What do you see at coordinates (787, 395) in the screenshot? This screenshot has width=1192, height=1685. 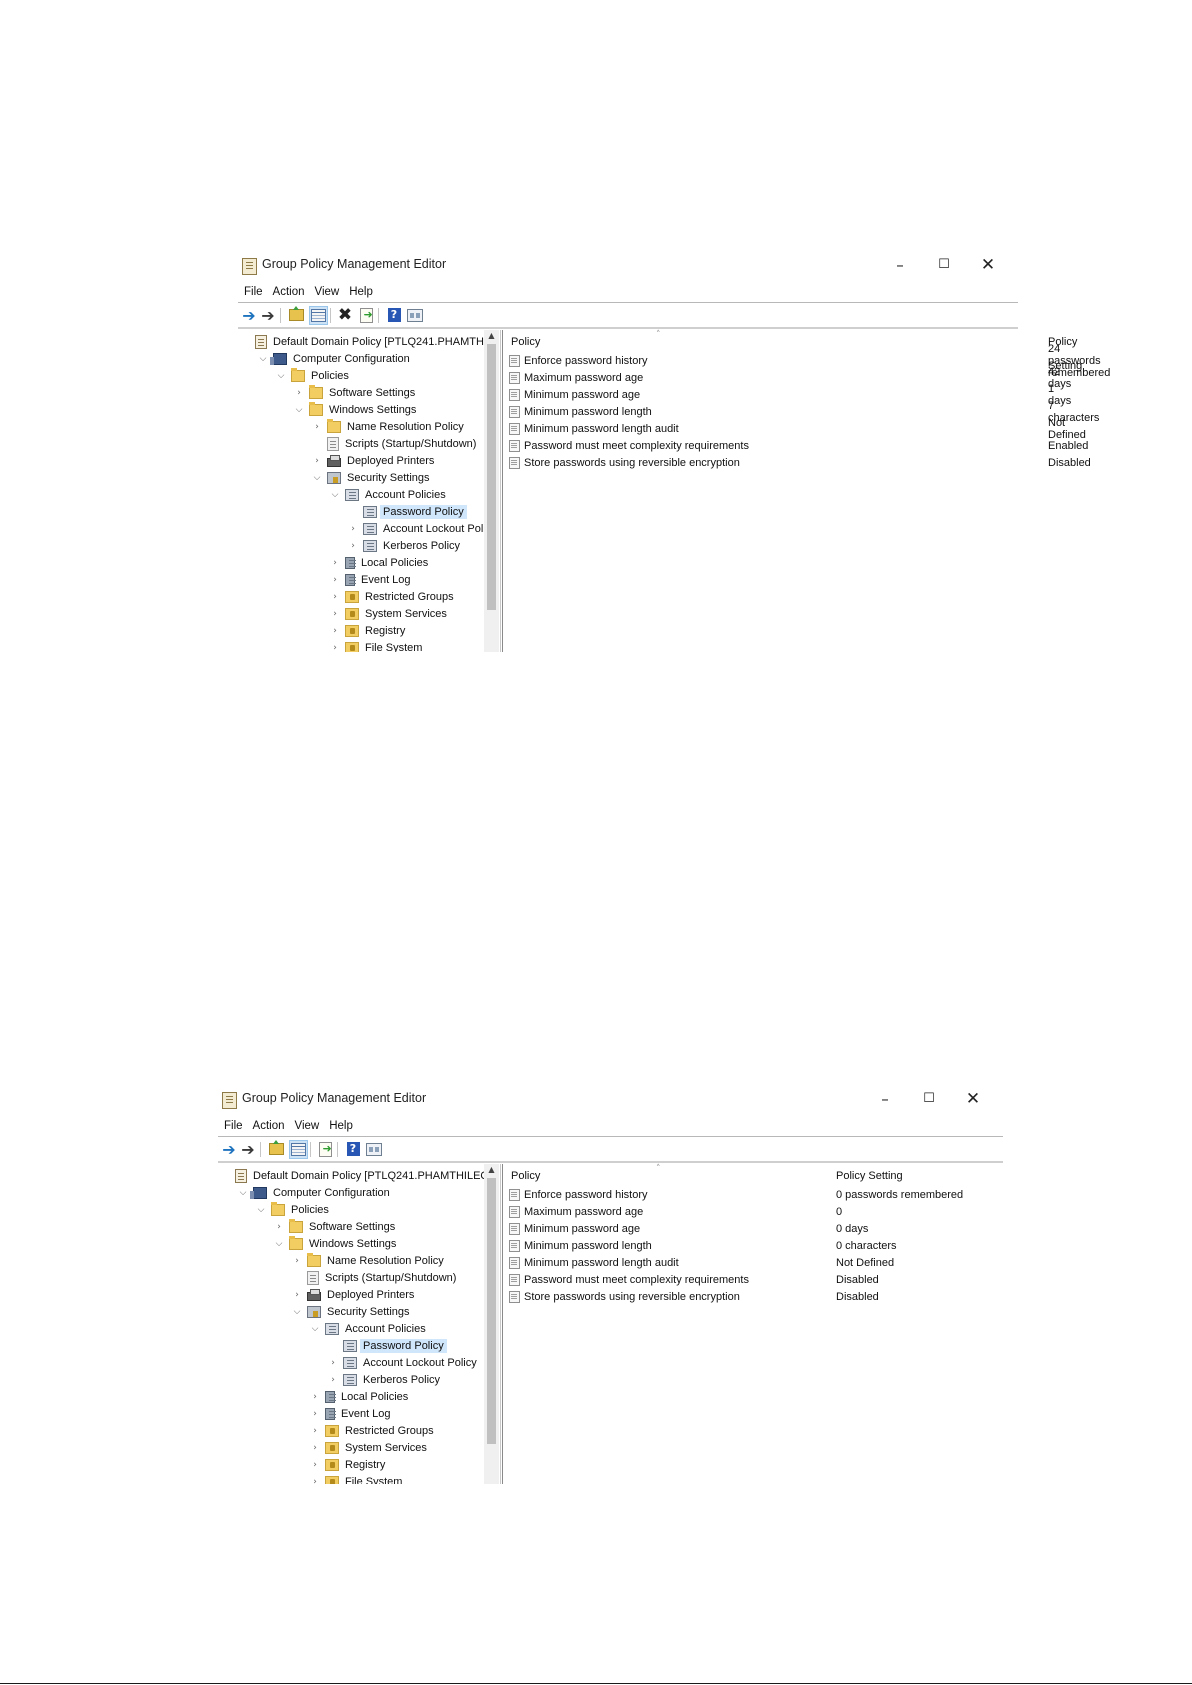 I see `policy-row: Minimum password age 1 days` at bounding box center [787, 395].